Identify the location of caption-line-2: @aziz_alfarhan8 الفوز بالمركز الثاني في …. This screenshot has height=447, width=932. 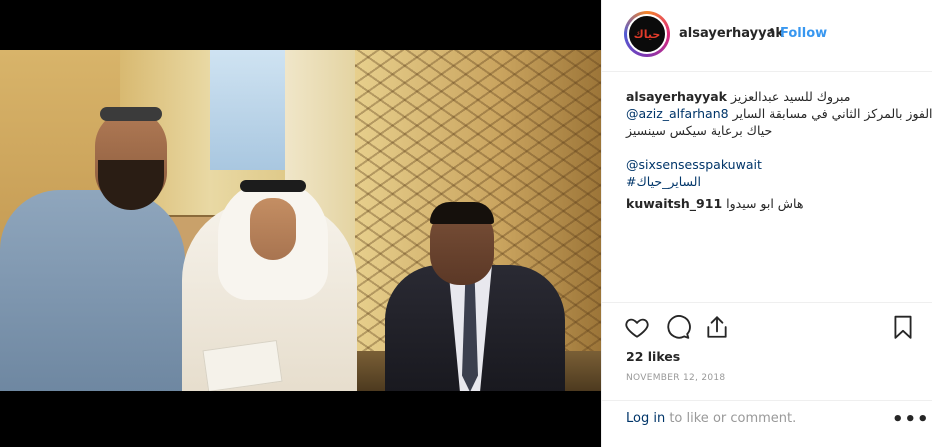
(779, 113).